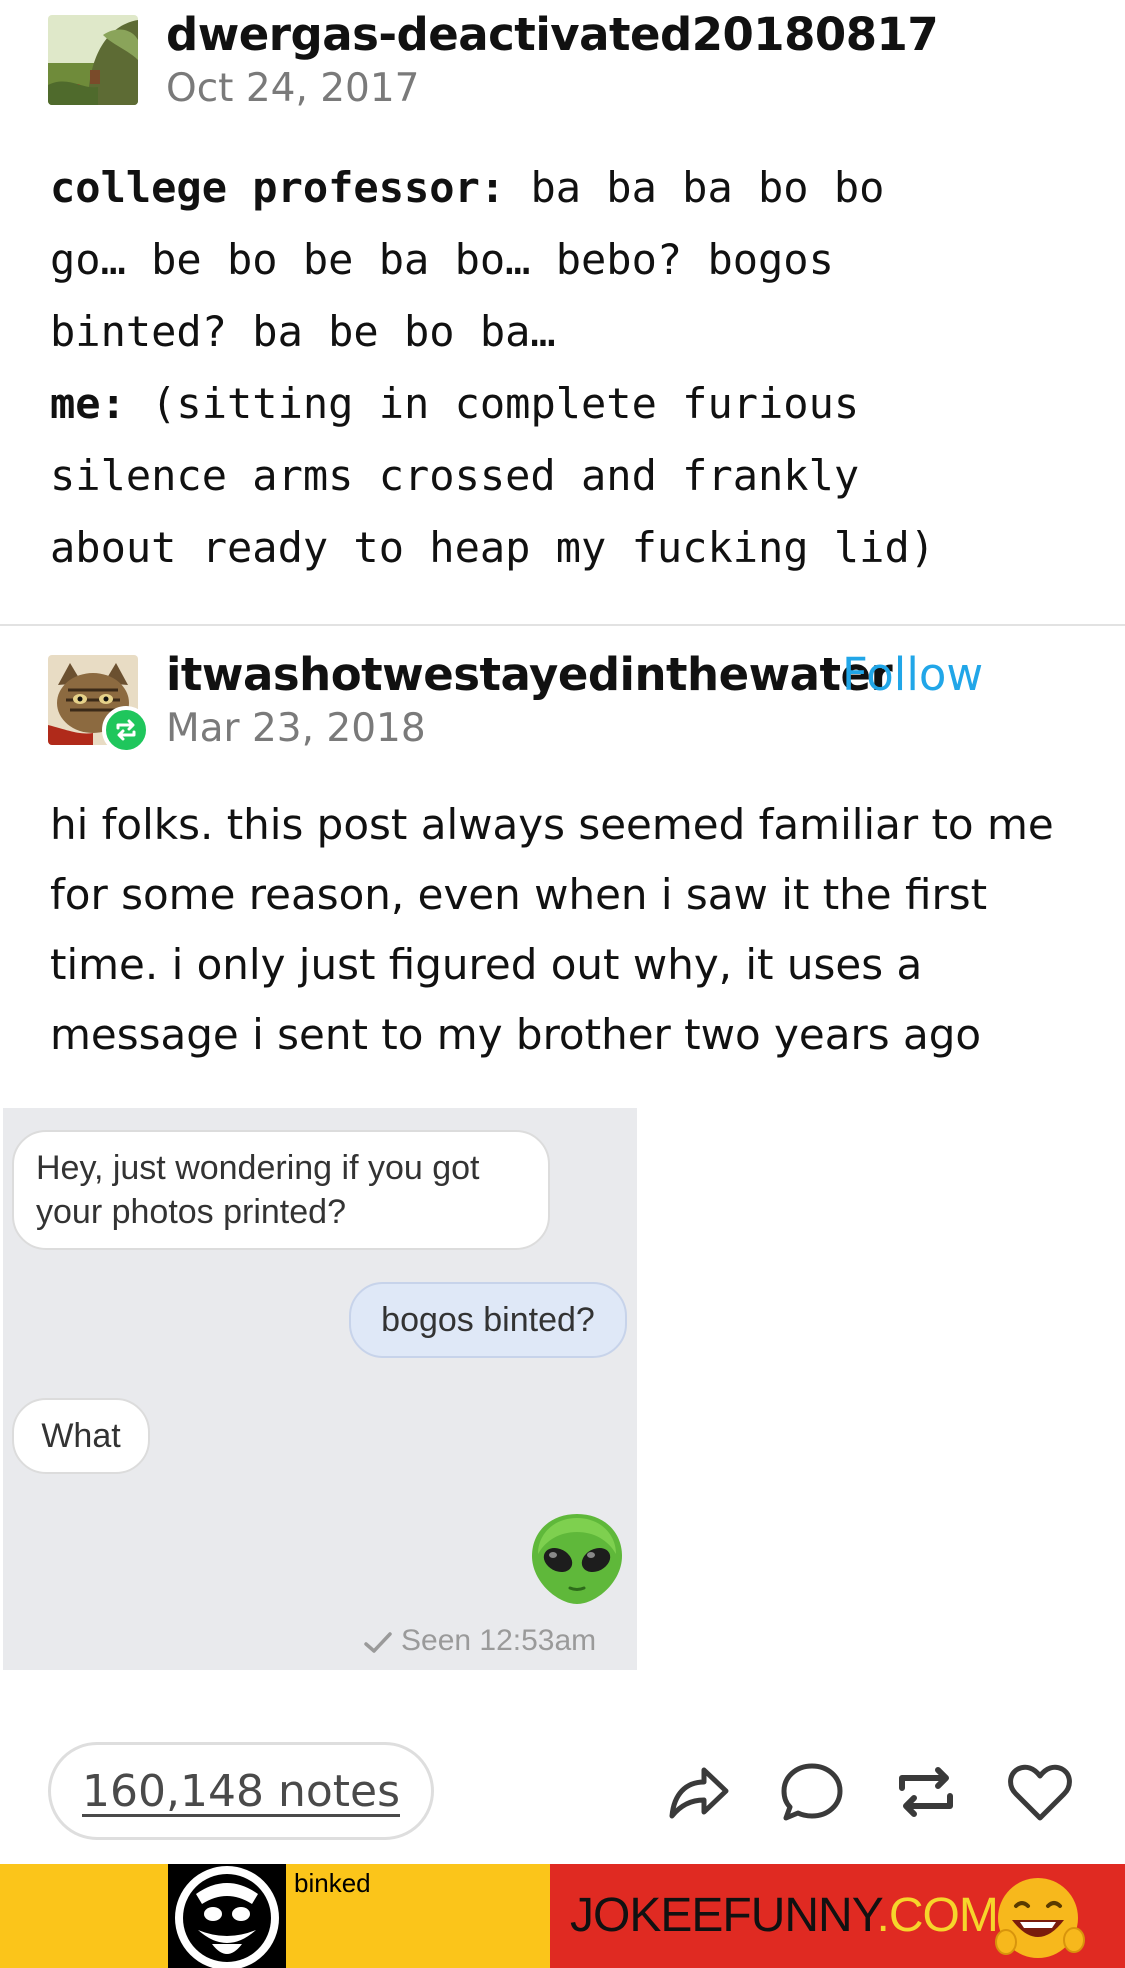 The image size is (1125, 1968). What do you see at coordinates (455, 403) in the screenshot?
I see `post1-line: me: (sitting in complete furious` at bounding box center [455, 403].